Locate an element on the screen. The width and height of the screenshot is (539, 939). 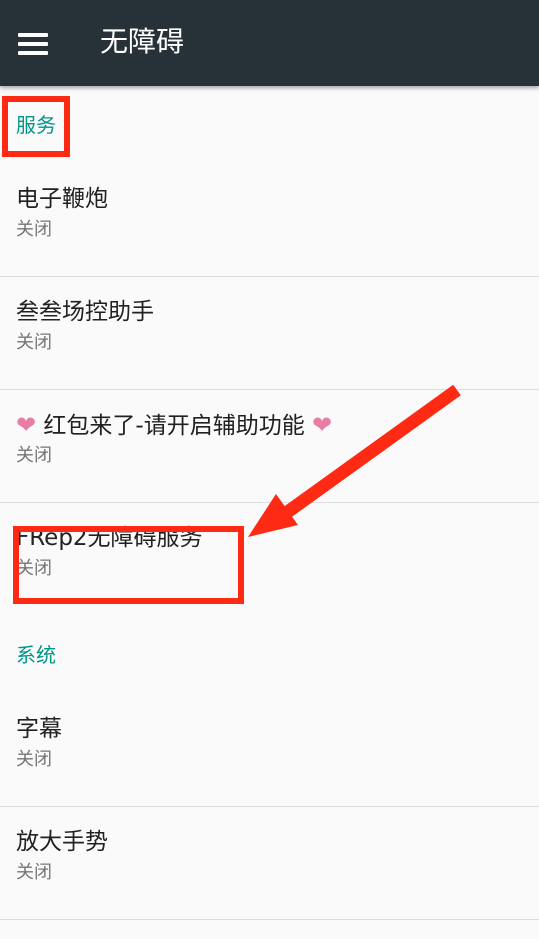
list-item-sansan-assistant: 叁叁场控助手 关闭 is located at coordinates (269, 333).